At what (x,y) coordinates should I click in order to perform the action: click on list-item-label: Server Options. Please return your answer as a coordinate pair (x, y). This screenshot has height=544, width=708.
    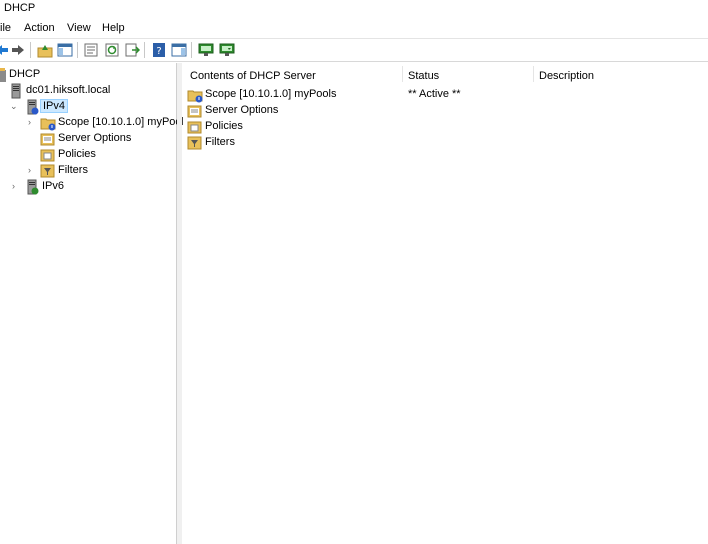
    Looking at the image, I should click on (242, 110).